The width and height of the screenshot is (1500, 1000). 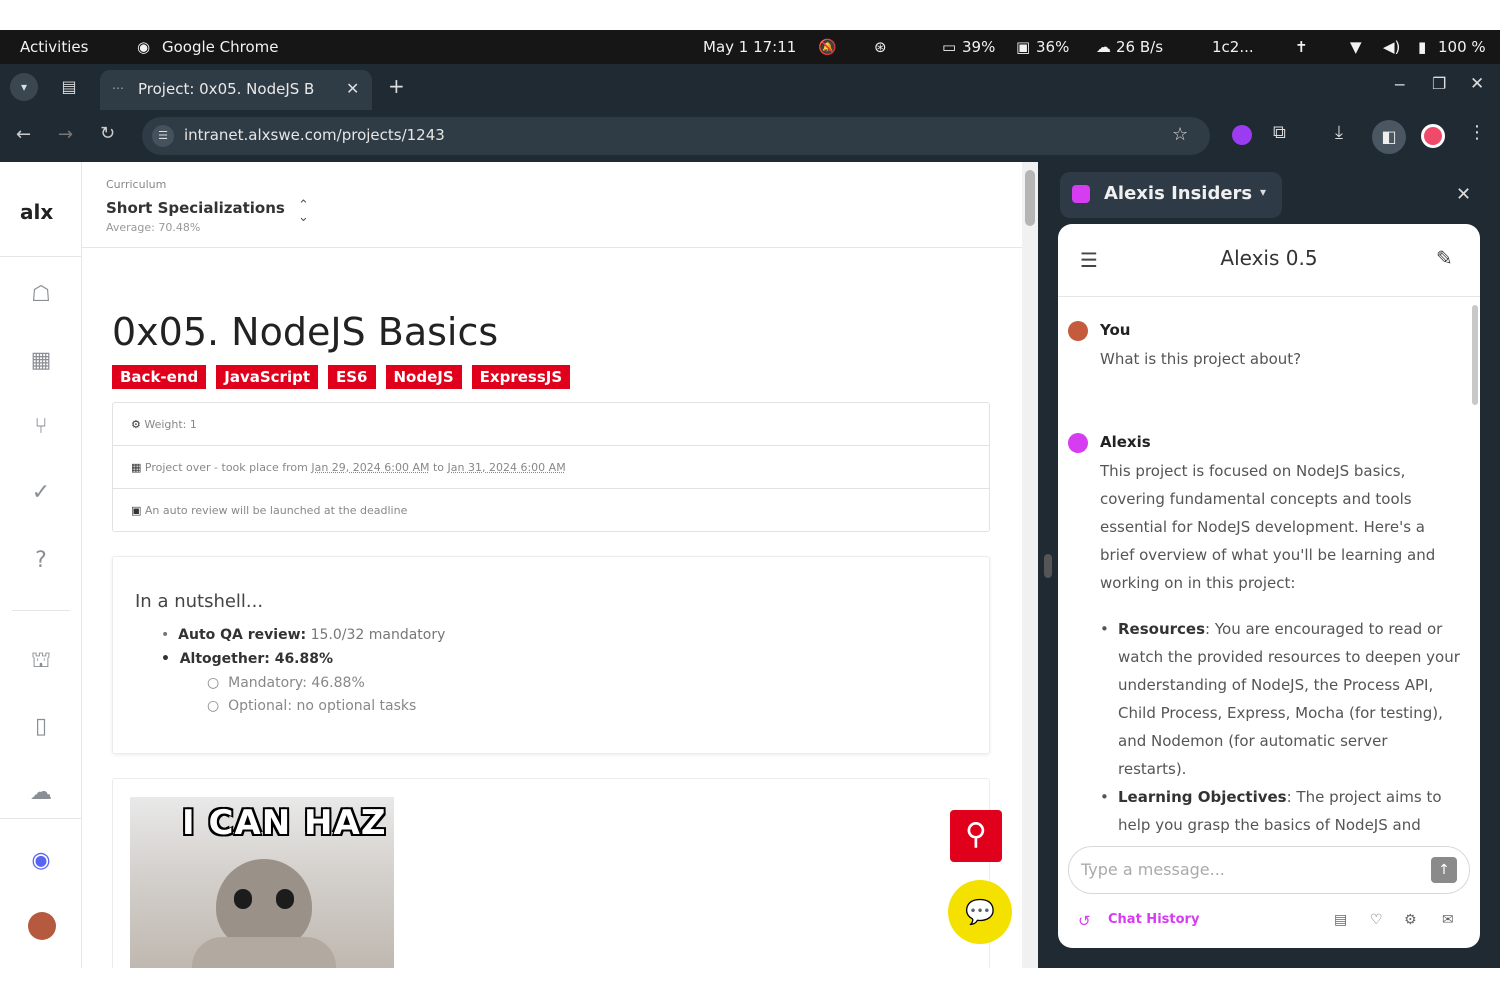 What do you see at coordinates (1422, 47) in the screenshot?
I see `battery-icon: ▮` at bounding box center [1422, 47].